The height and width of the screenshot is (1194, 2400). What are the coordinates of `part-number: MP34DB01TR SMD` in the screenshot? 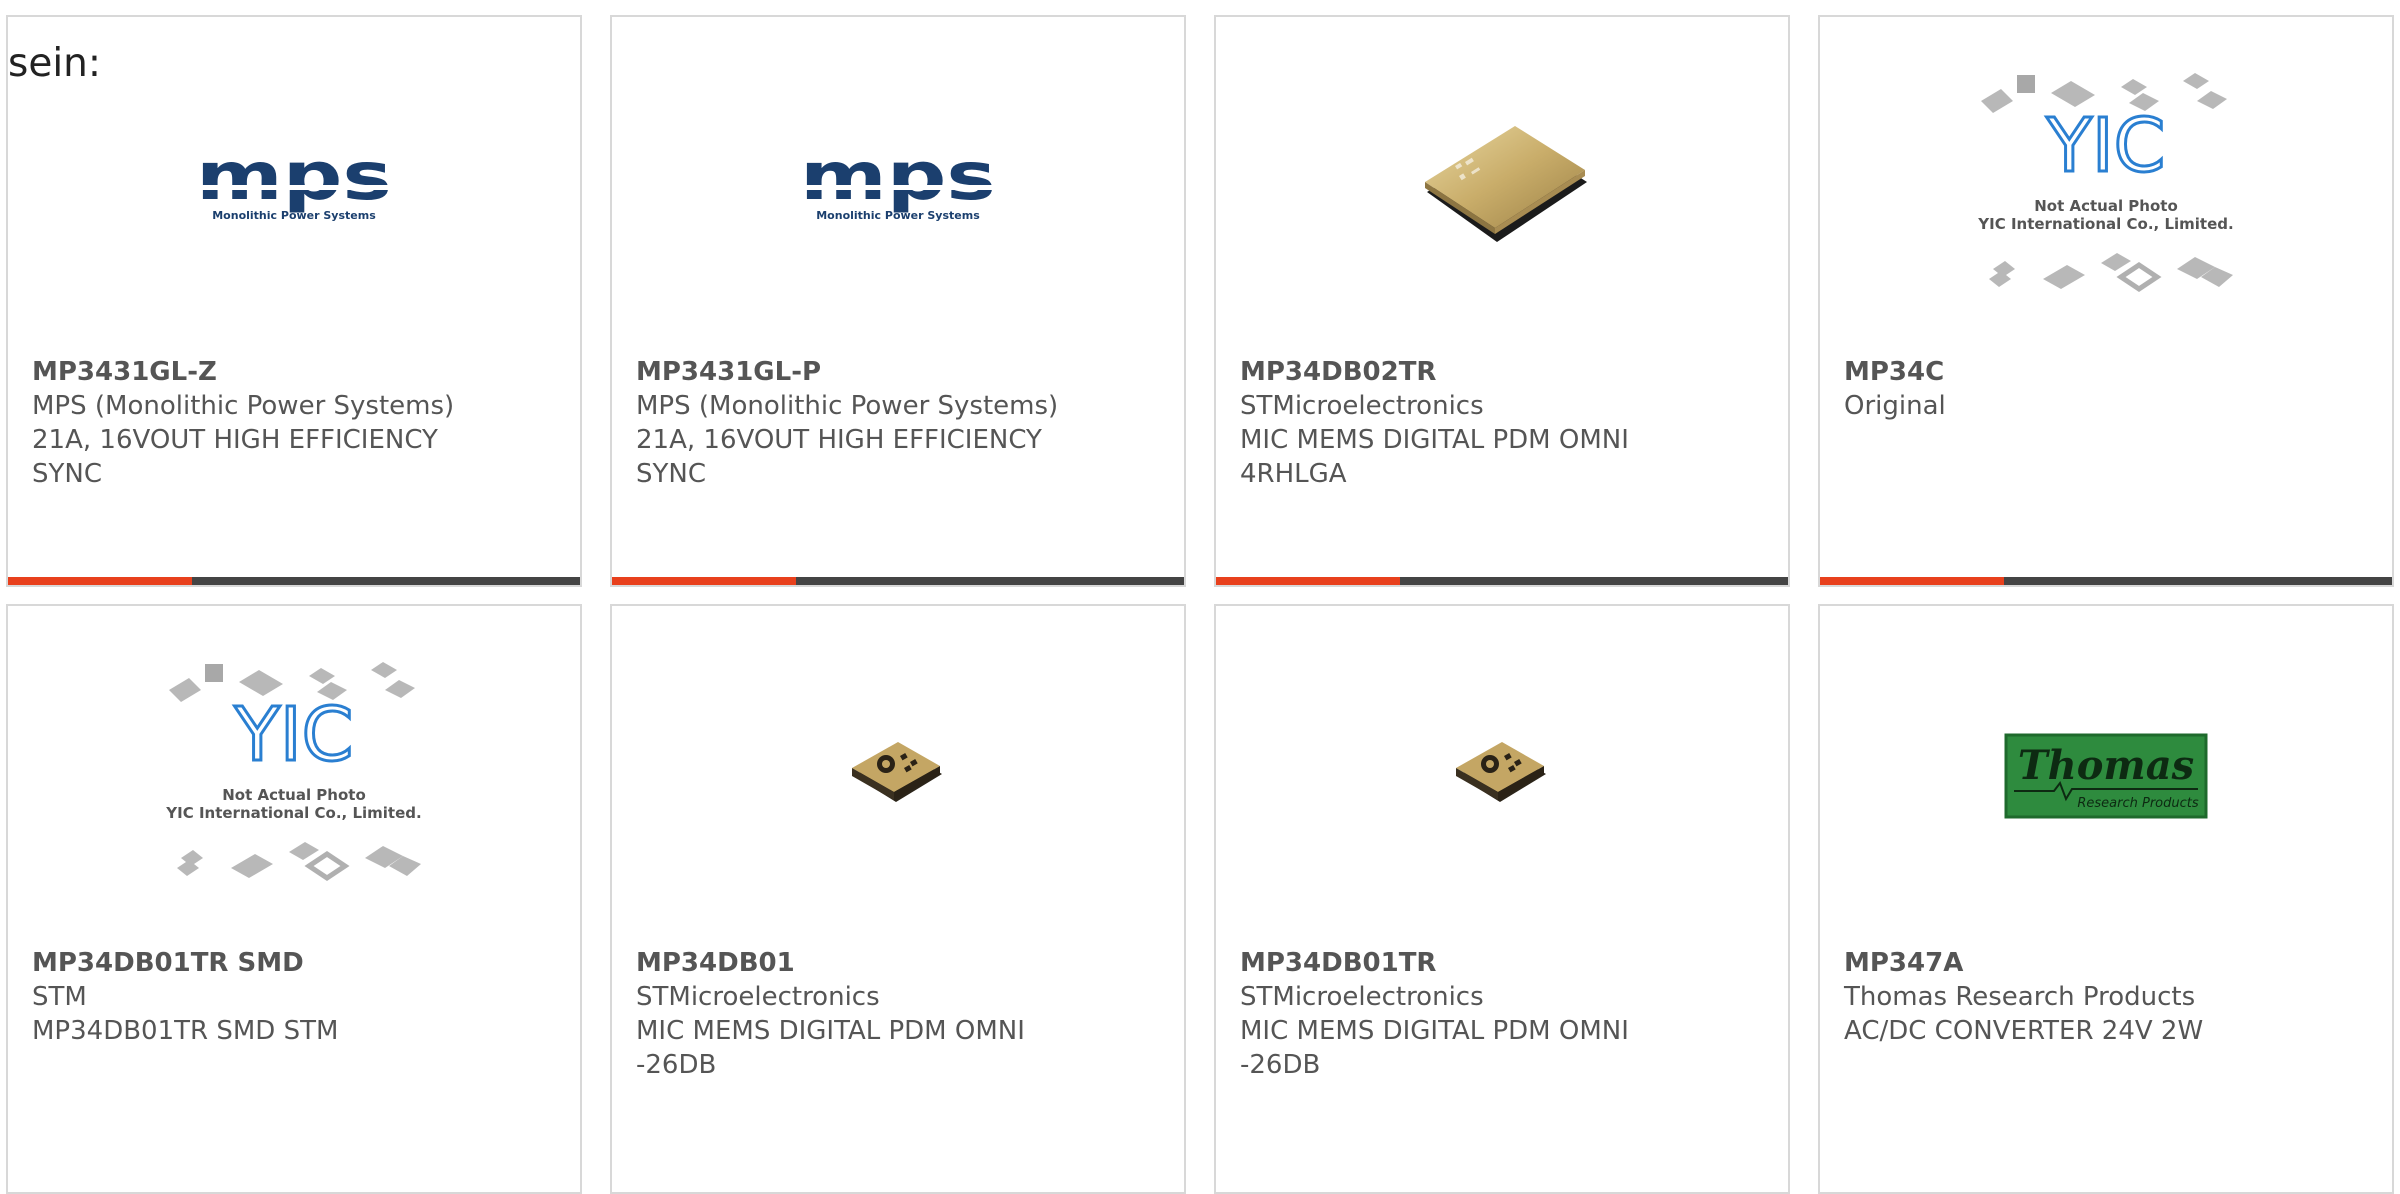 It's located at (294, 963).